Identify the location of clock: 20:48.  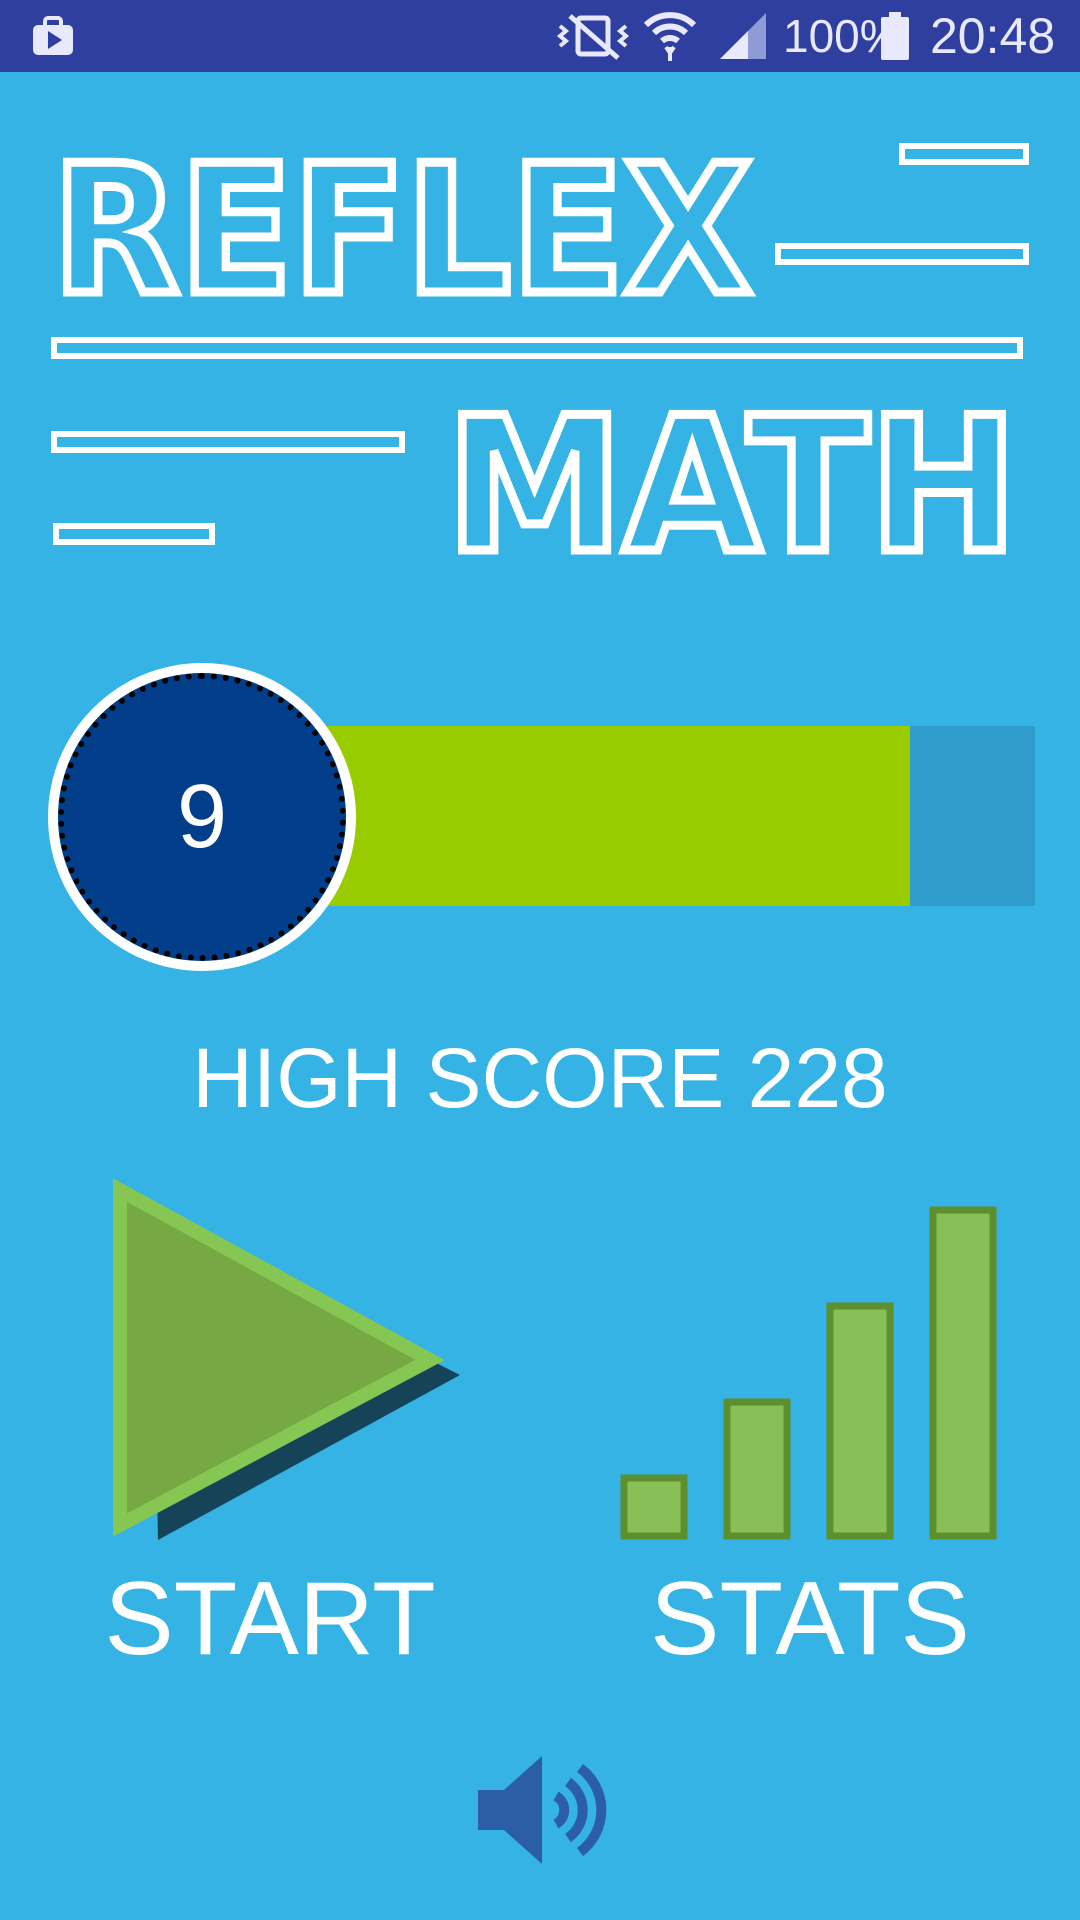
(993, 36).